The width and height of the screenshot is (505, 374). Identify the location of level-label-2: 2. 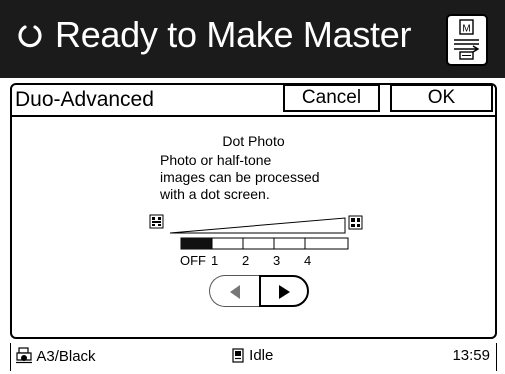
(246, 260).